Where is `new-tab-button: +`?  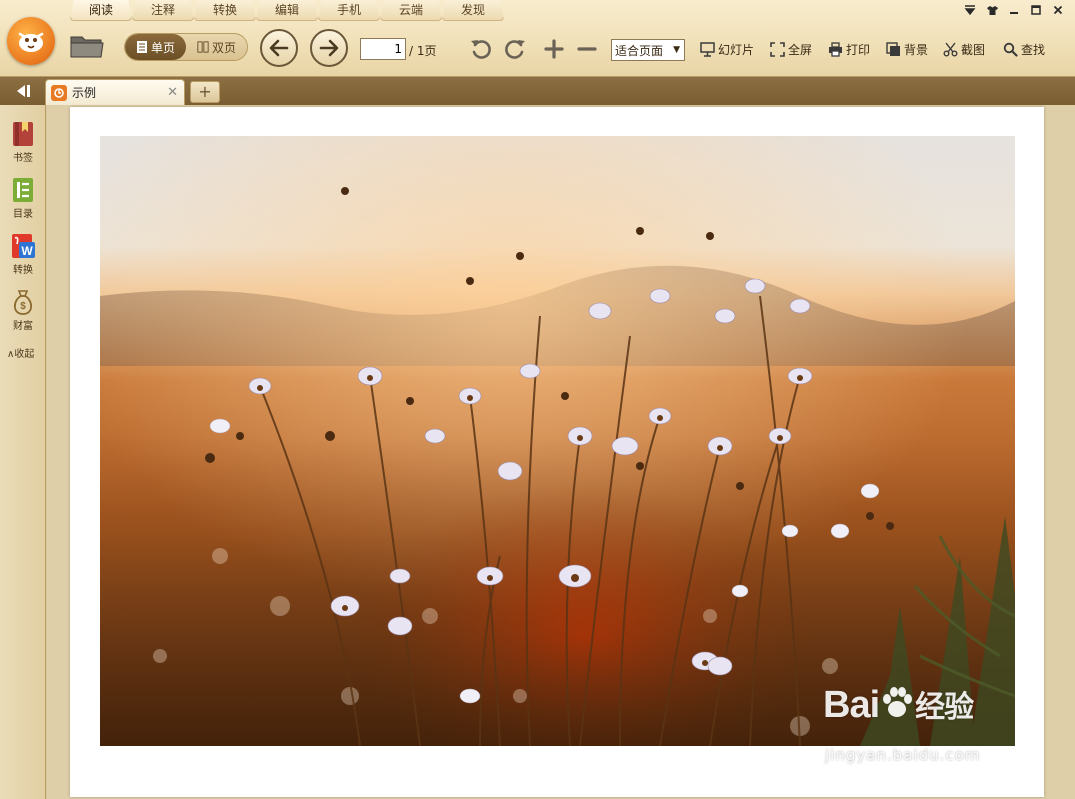 new-tab-button: + is located at coordinates (205, 92).